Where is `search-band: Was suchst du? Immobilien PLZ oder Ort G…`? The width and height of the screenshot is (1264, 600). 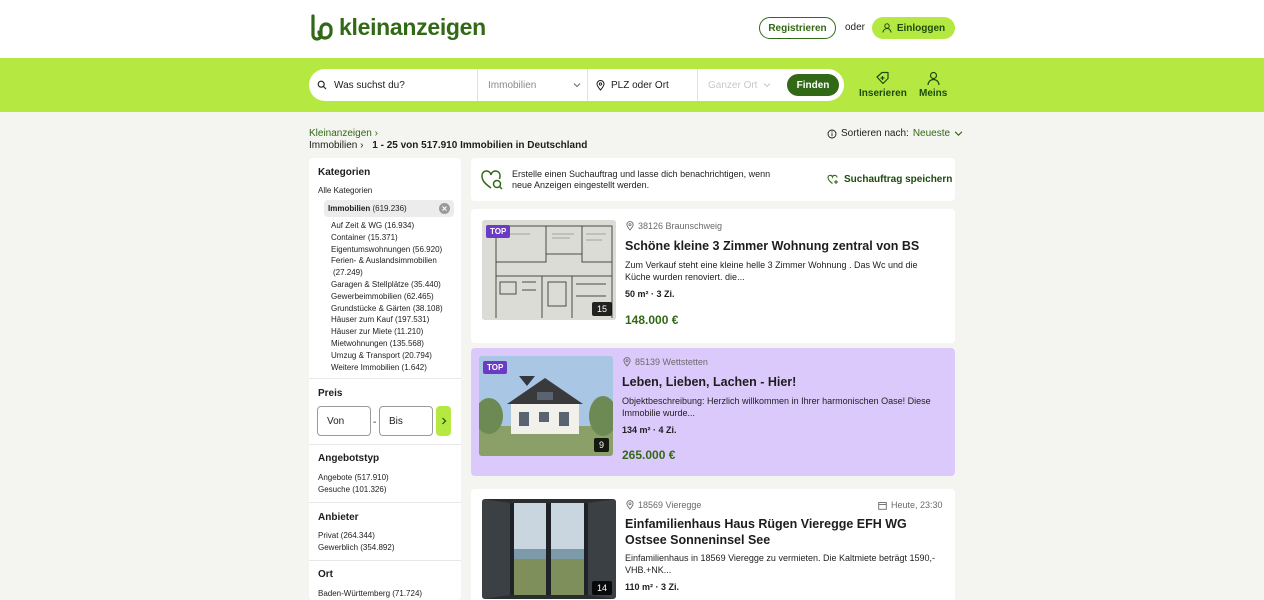
search-band: Was suchst du? Immobilien PLZ oder Ort G… is located at coordinates (632, 85).